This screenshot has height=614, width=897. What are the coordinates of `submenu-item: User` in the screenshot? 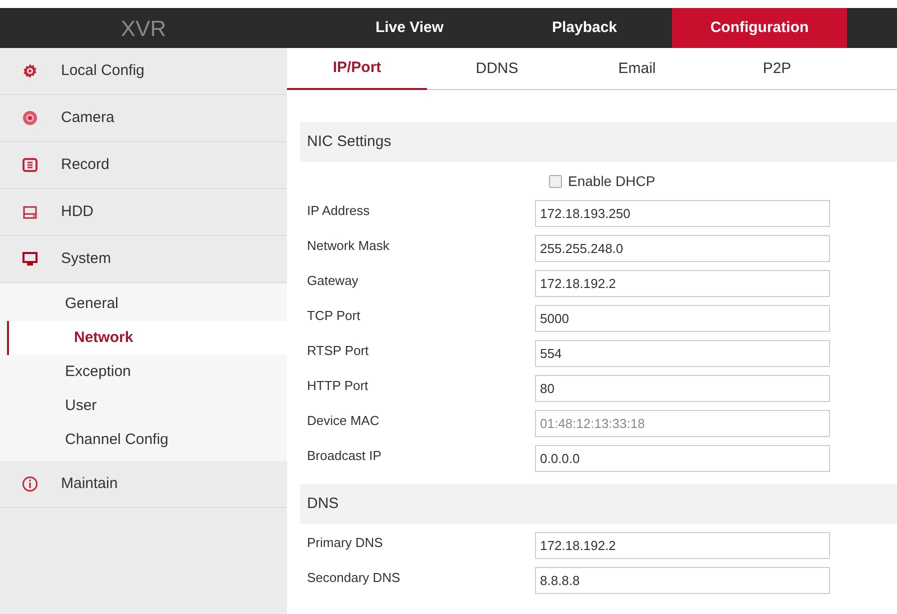 It's located at (143, 406).